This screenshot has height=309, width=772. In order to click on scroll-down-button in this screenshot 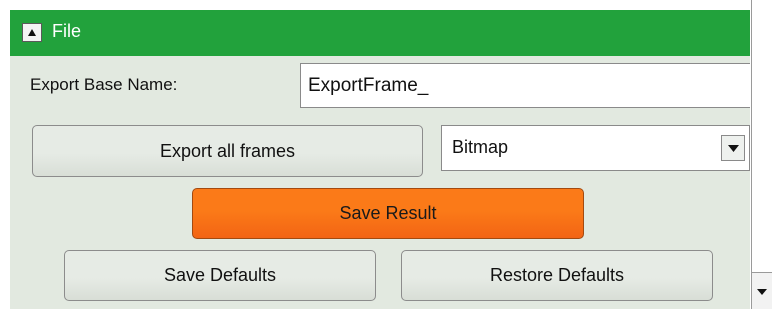, I will do `click(762, 290)`.